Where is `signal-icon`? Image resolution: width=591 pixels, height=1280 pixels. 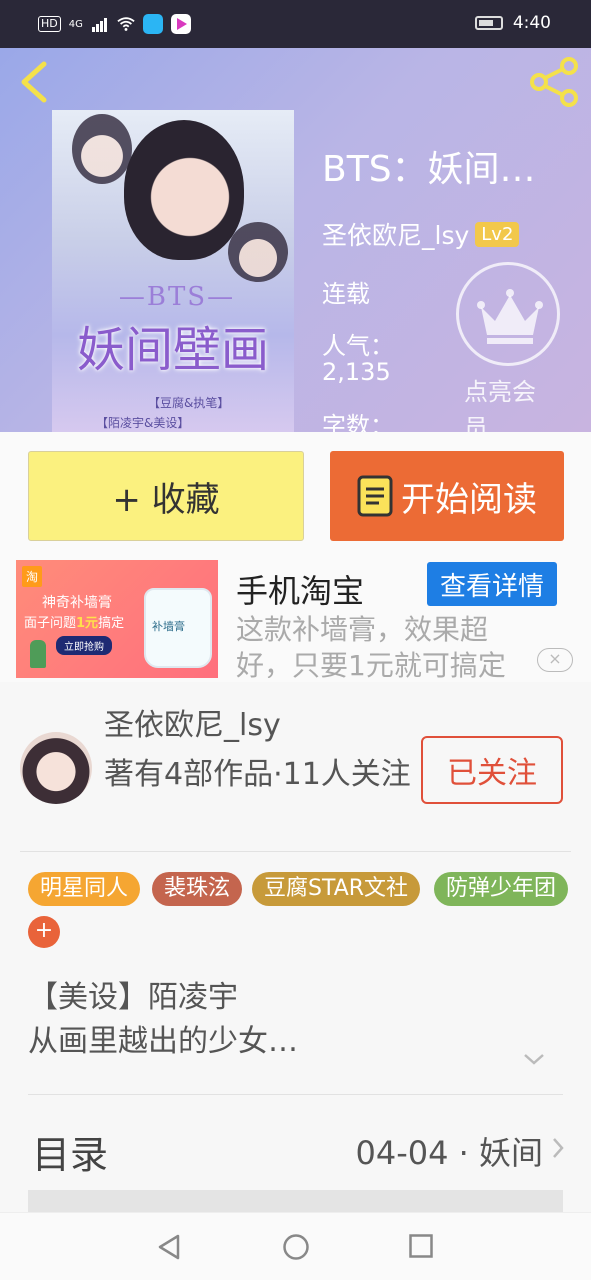
signal-icon is located at coordinates (99, 25).